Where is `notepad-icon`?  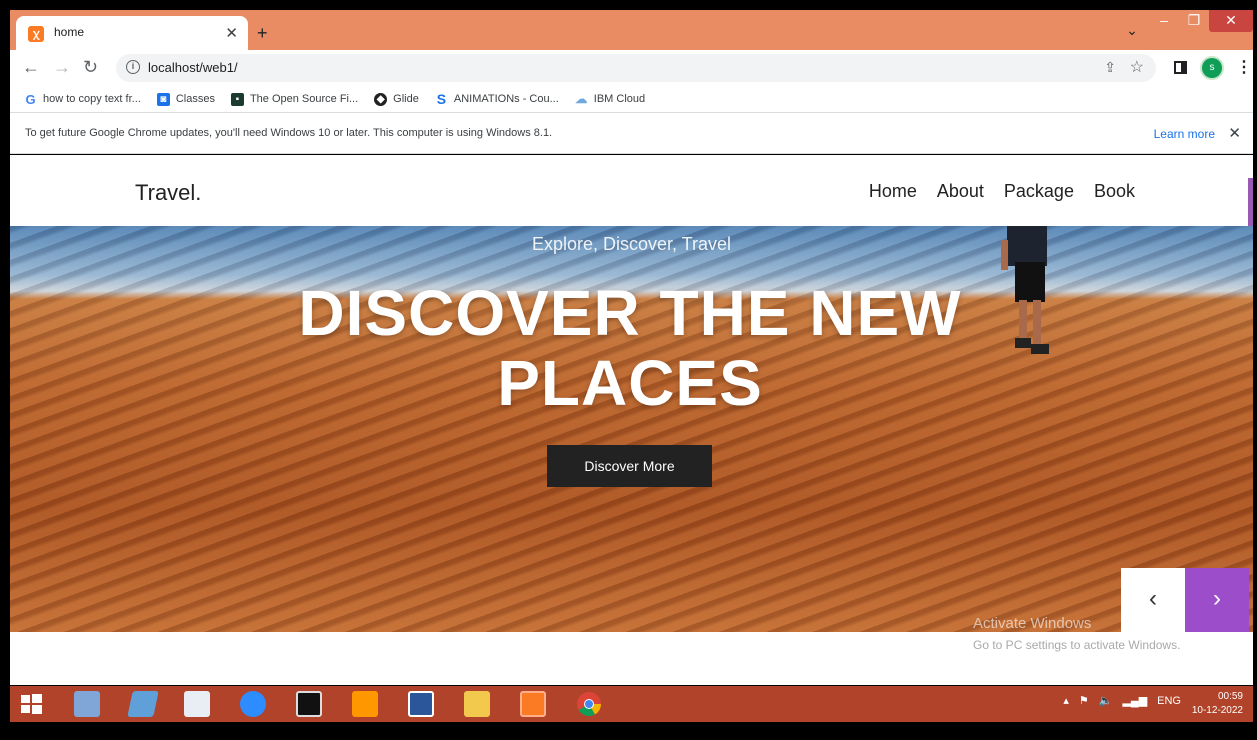
notepad-icon is located at coordinates (143, 704).